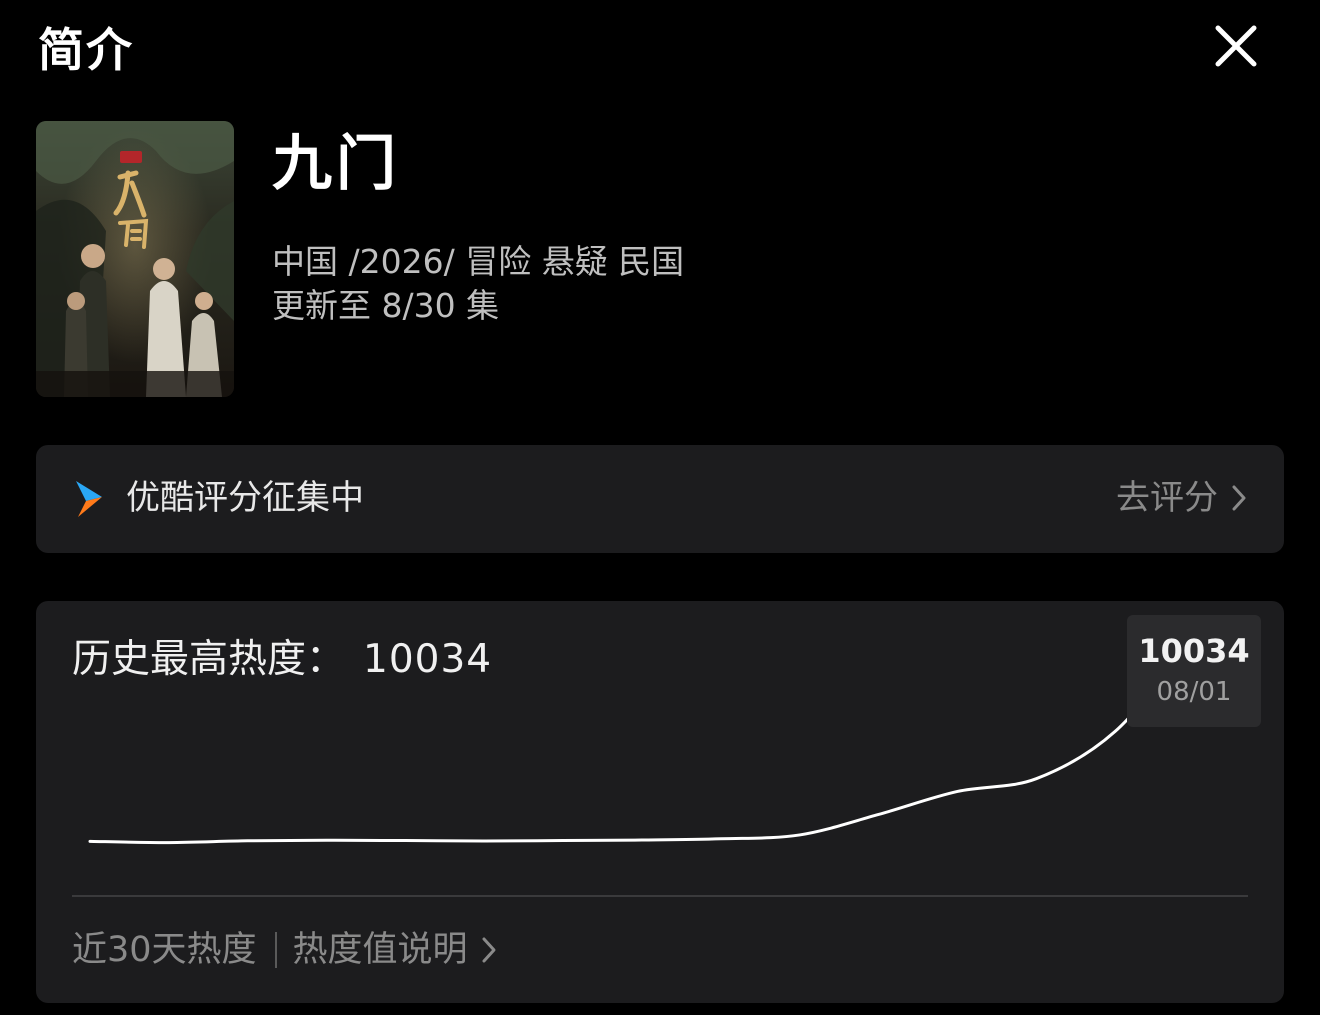 Image resolution: width=1320 pixels, height=1015 pixels. What do you see at coordinates (1194, 651) in the screenshot?
I see `tooltip-value: 10034` at bounding box center [1194, 651].